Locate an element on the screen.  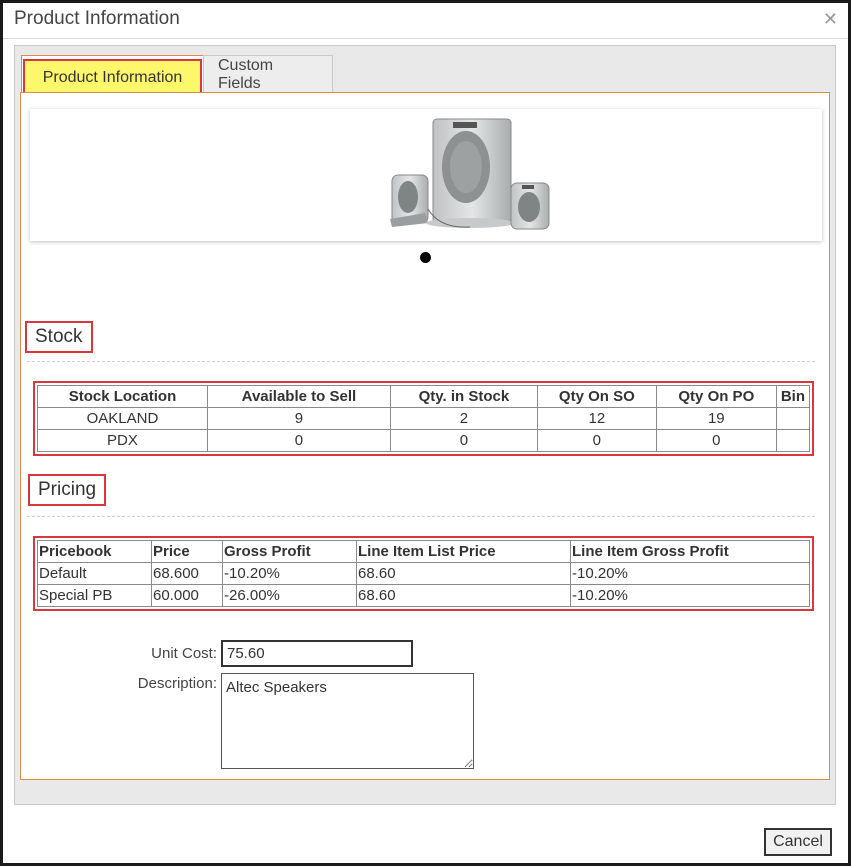
cell-price: 60.000 is located at coordinates (187, 595).